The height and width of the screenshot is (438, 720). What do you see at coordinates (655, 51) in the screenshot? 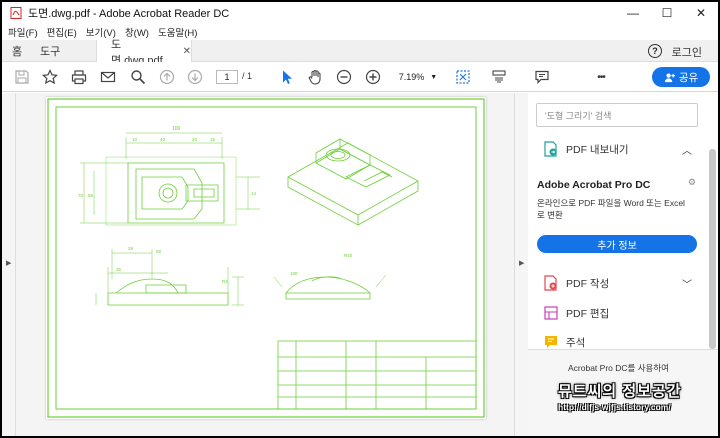
I see `help-icon: ?` at bounding box center [655, 51].